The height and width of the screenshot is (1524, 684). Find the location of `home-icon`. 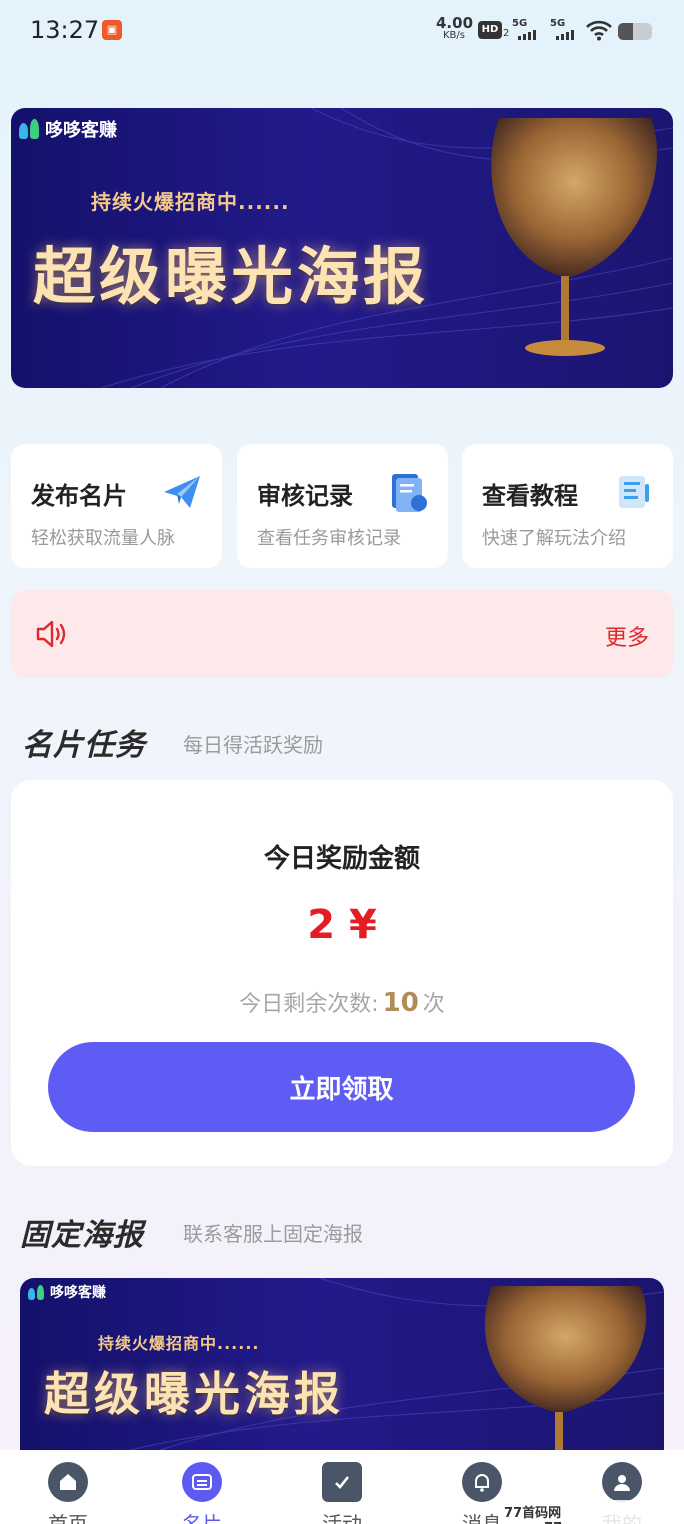

home-icon is located at coordinates (68, 1482).